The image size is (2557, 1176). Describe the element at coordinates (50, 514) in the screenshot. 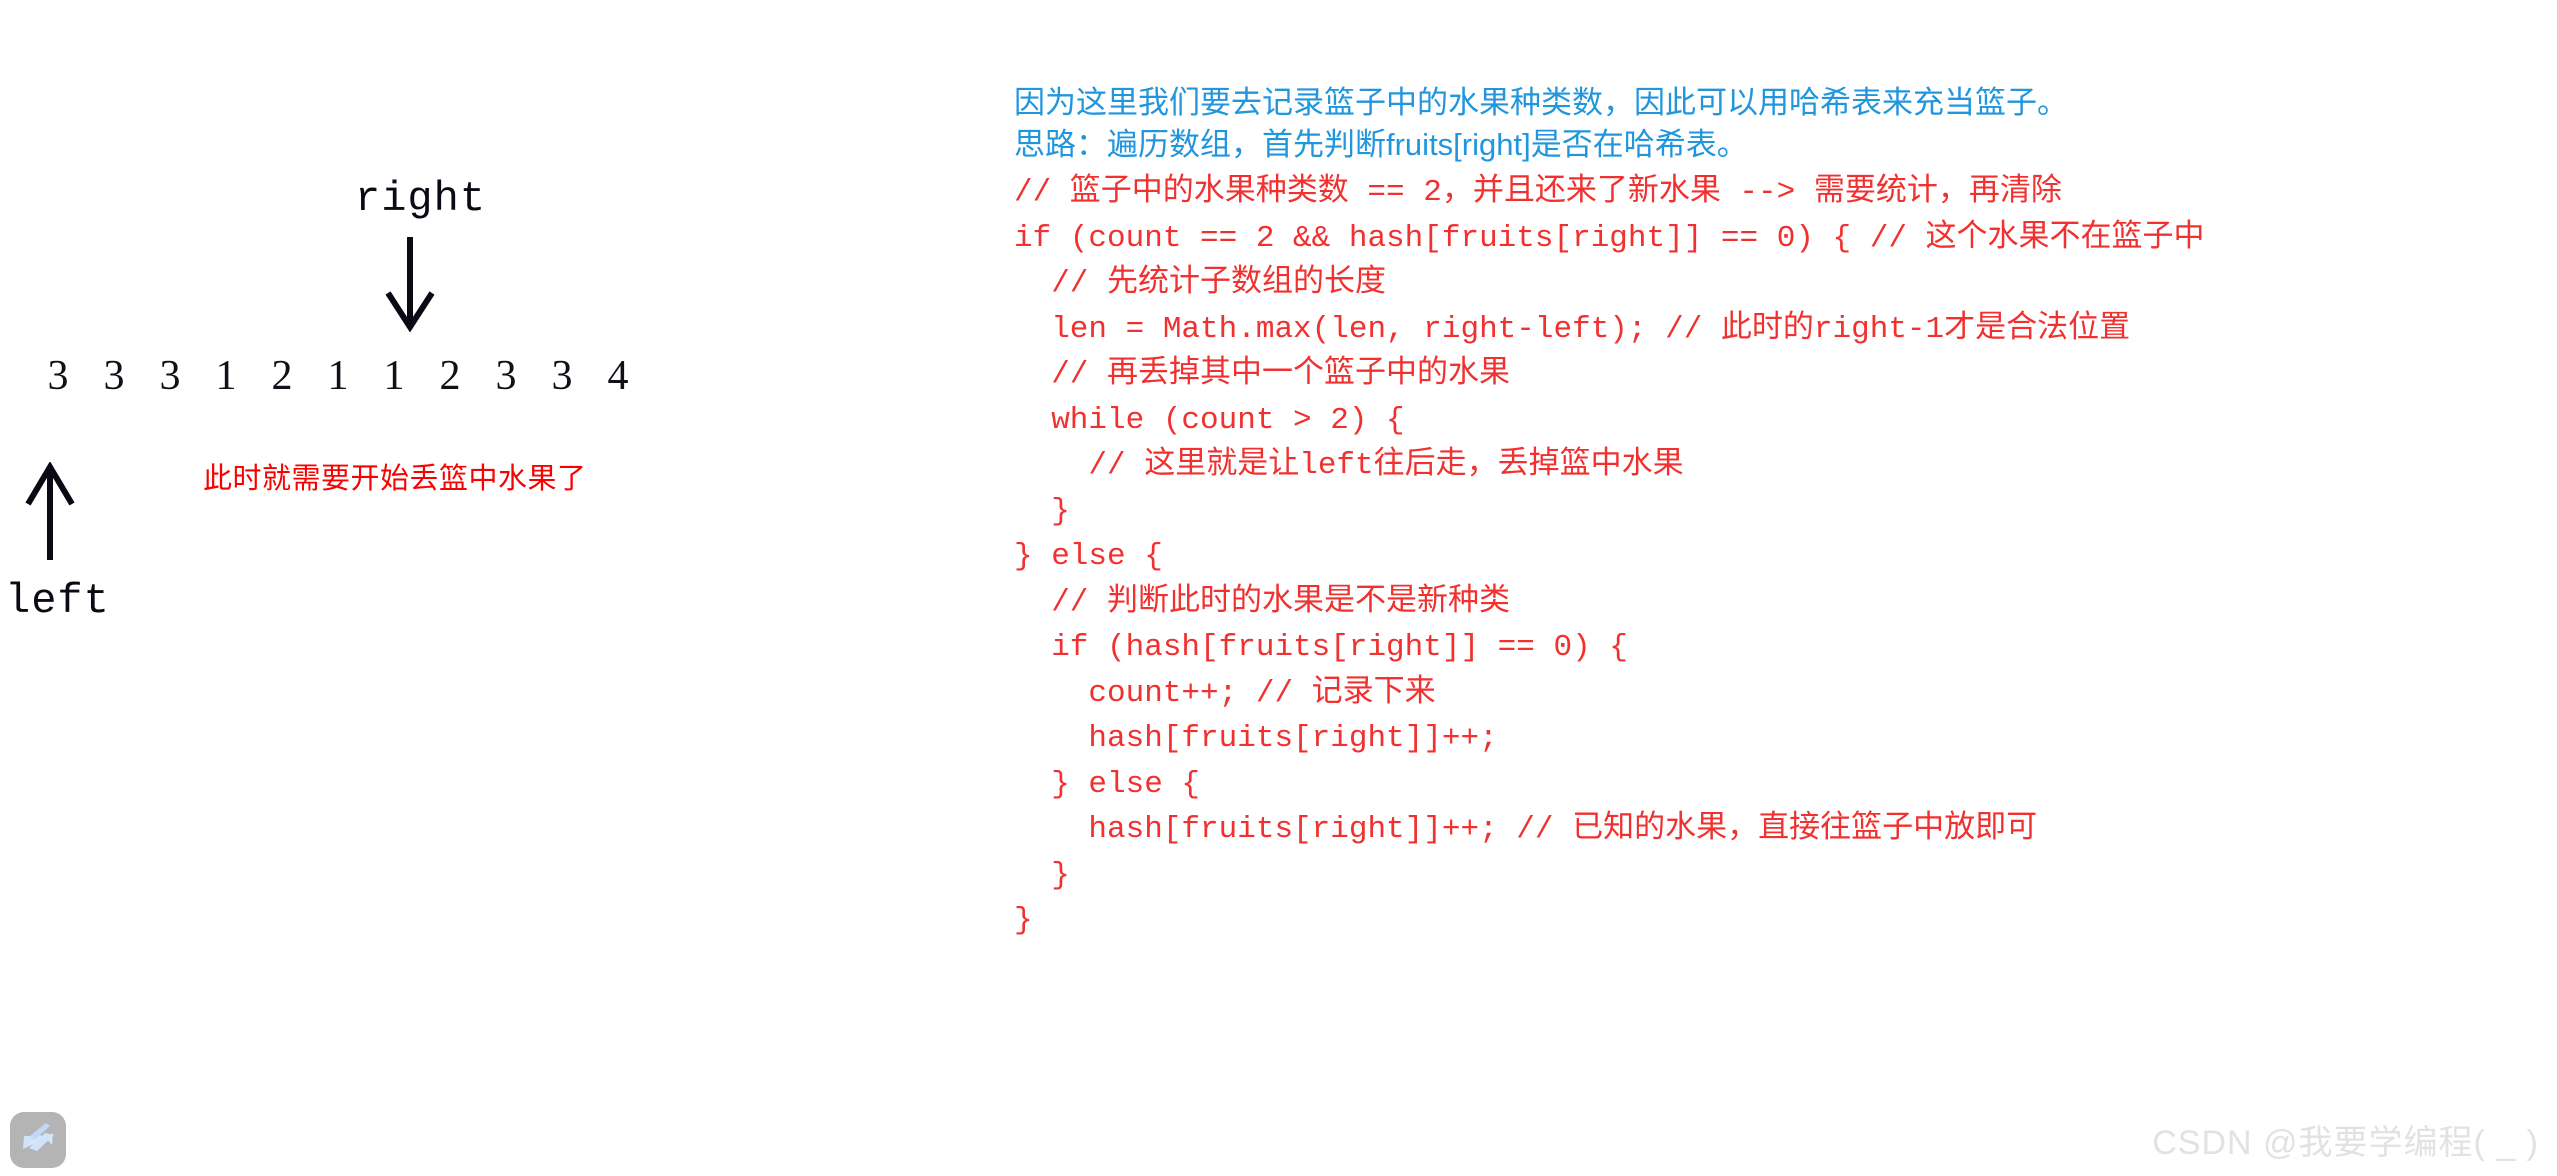

I see `arrow-up-icon` at that location.